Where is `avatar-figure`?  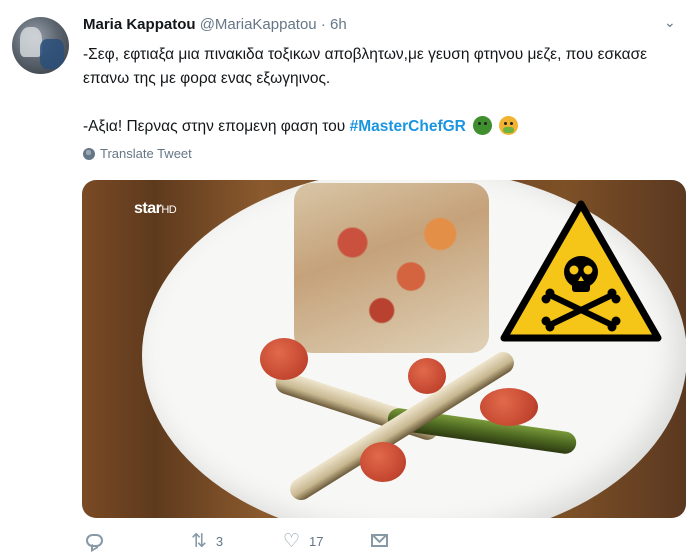
avatar-figure is located at coordinates (31, 42).